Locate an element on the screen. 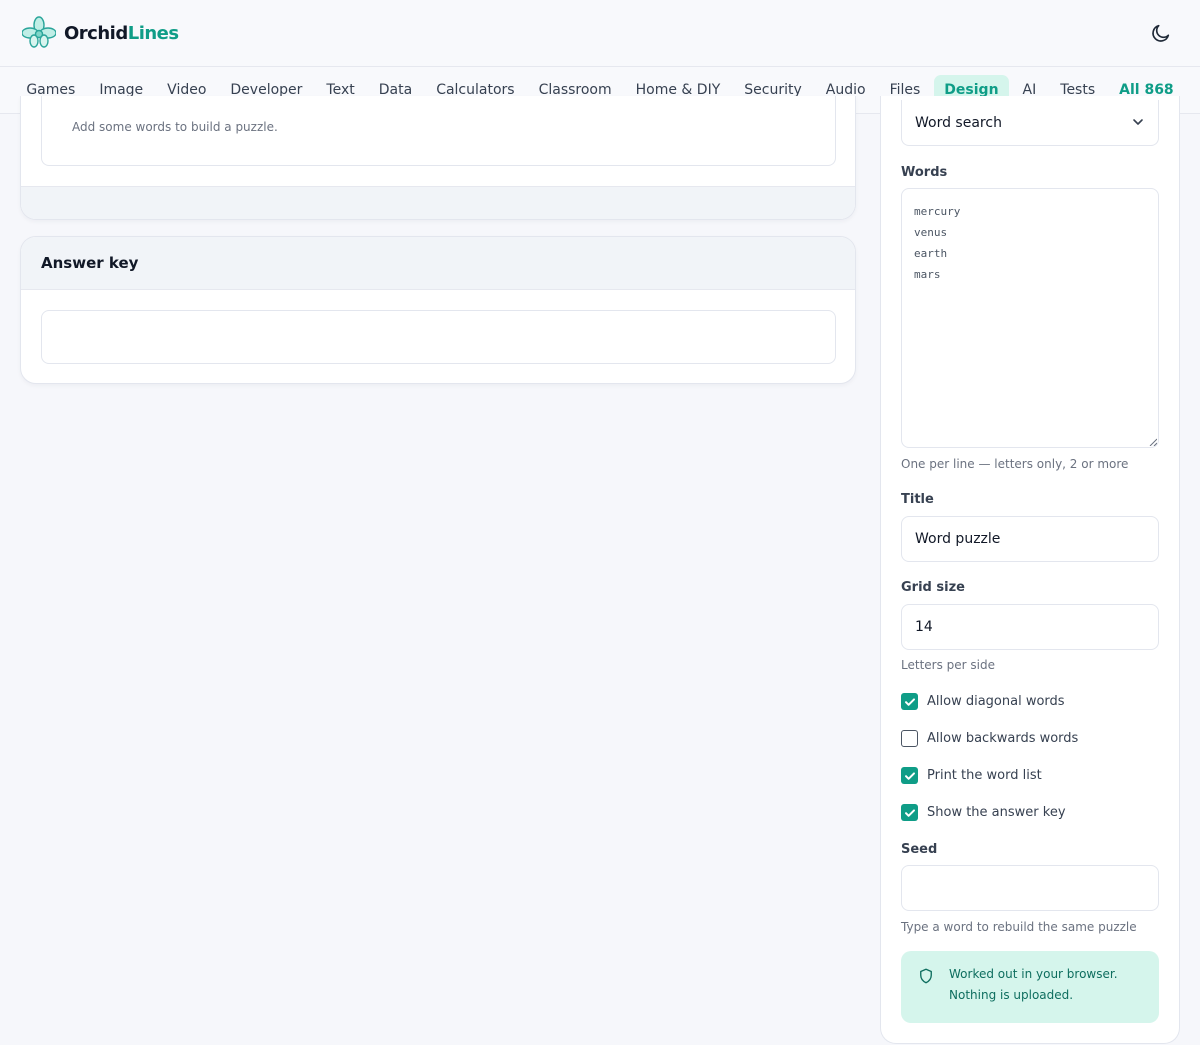 The image size is (1200, 1045). option-answer-key-label: Show the answer key is located at coordinates (996, 812).